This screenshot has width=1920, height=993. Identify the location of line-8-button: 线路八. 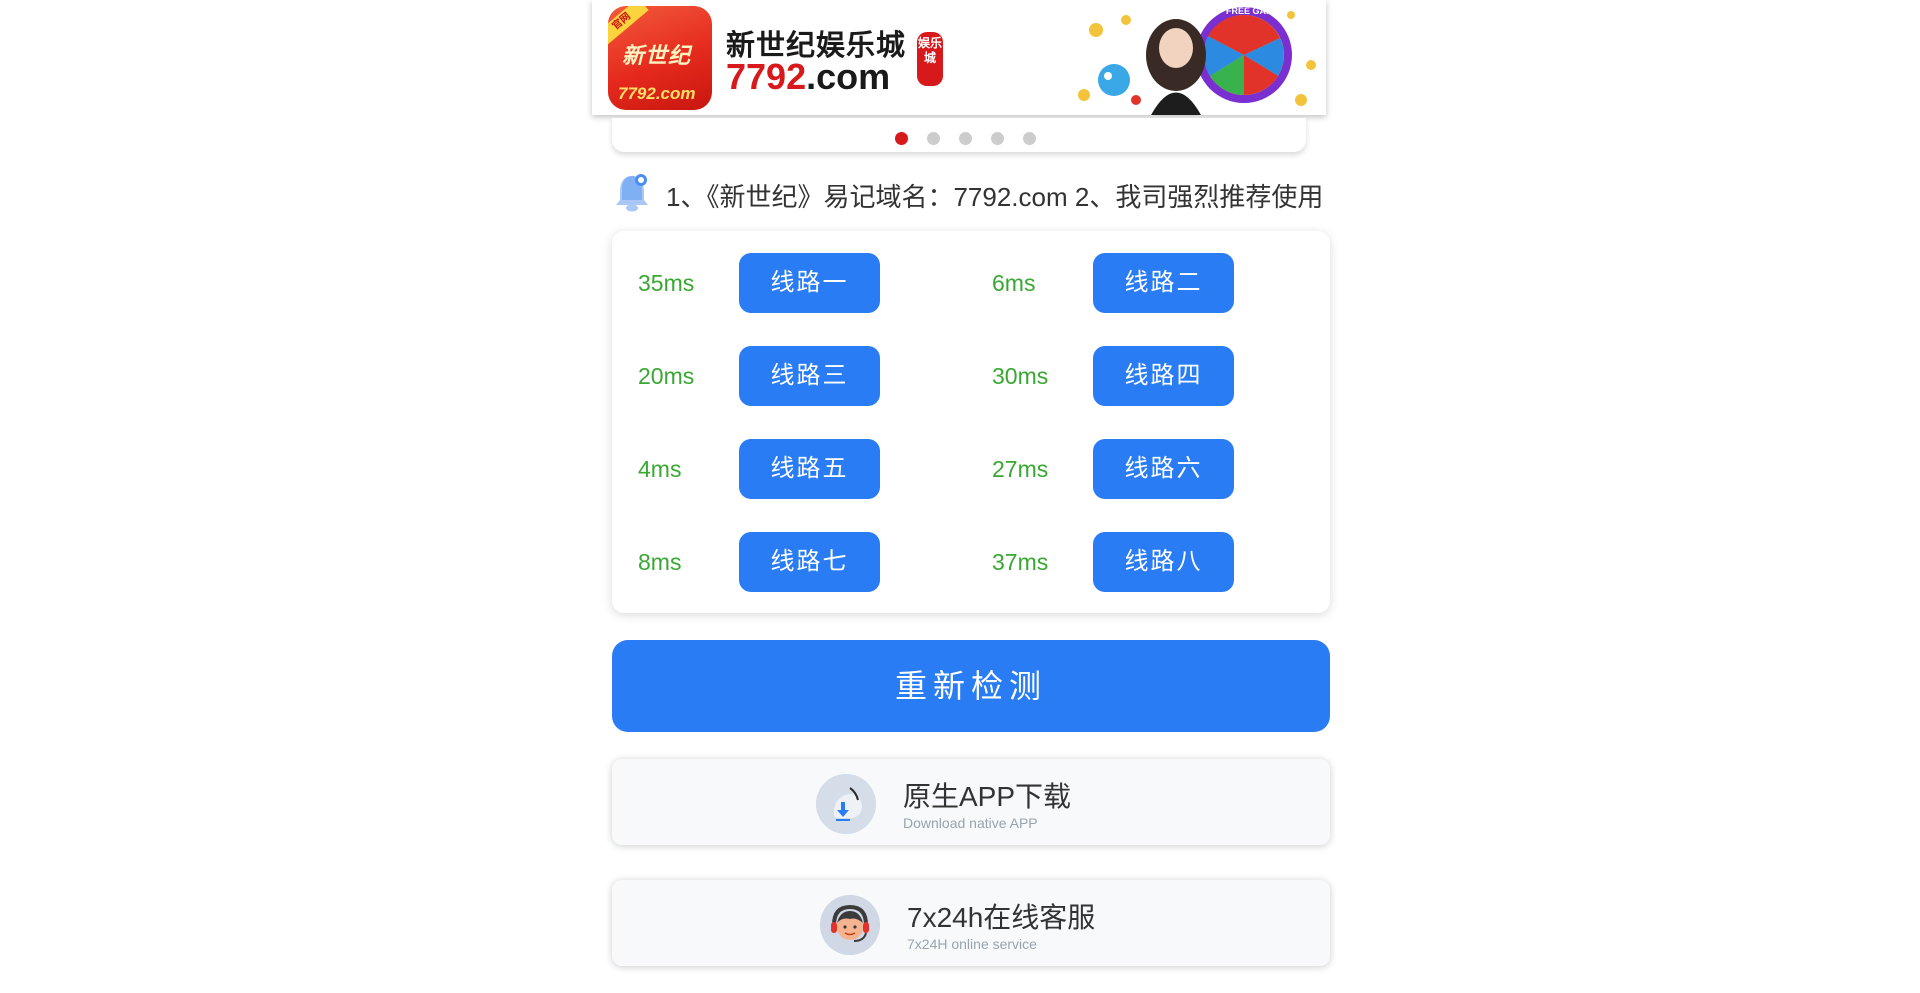
(1163, 562).